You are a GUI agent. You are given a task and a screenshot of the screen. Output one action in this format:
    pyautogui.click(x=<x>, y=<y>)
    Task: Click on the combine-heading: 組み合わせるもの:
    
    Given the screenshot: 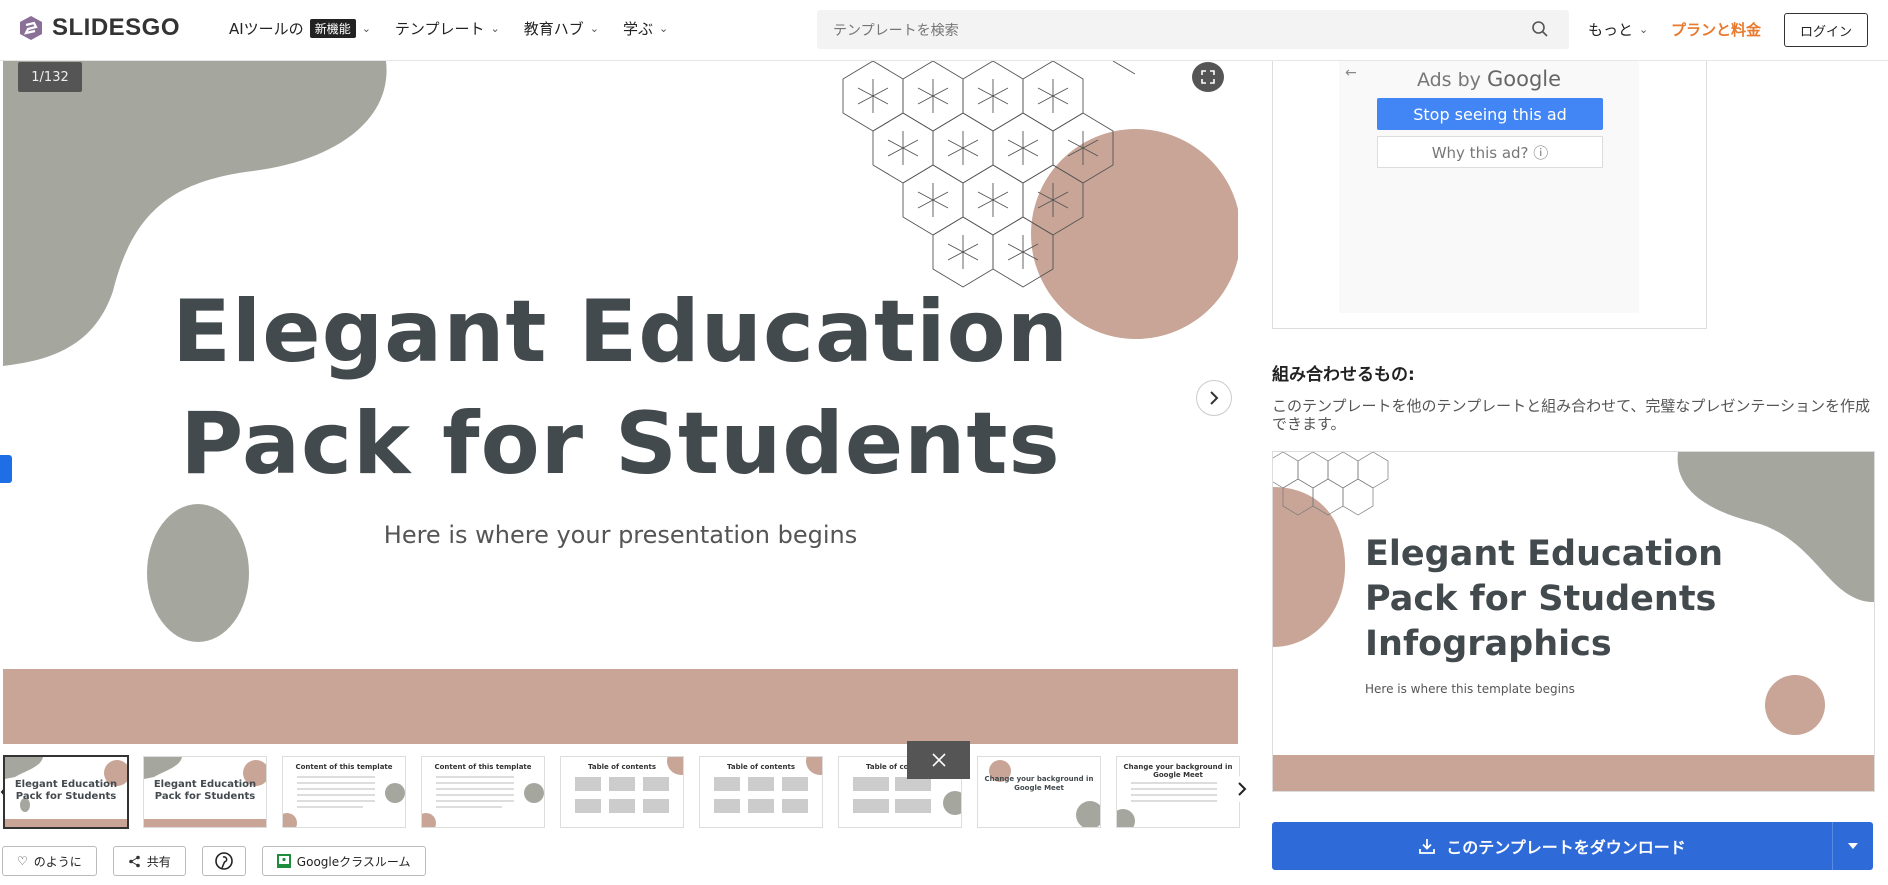 What is the action you would take?
    pyautogui.click(x=1343, y=375)
    